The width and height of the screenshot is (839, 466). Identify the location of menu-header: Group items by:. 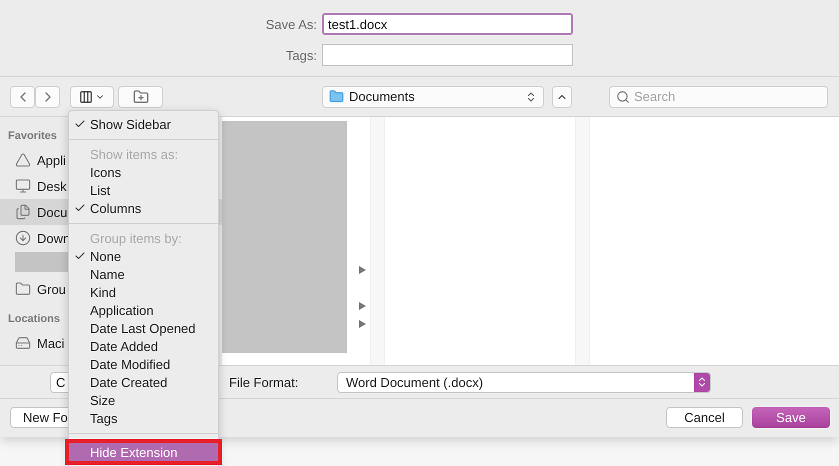
(136, 238).